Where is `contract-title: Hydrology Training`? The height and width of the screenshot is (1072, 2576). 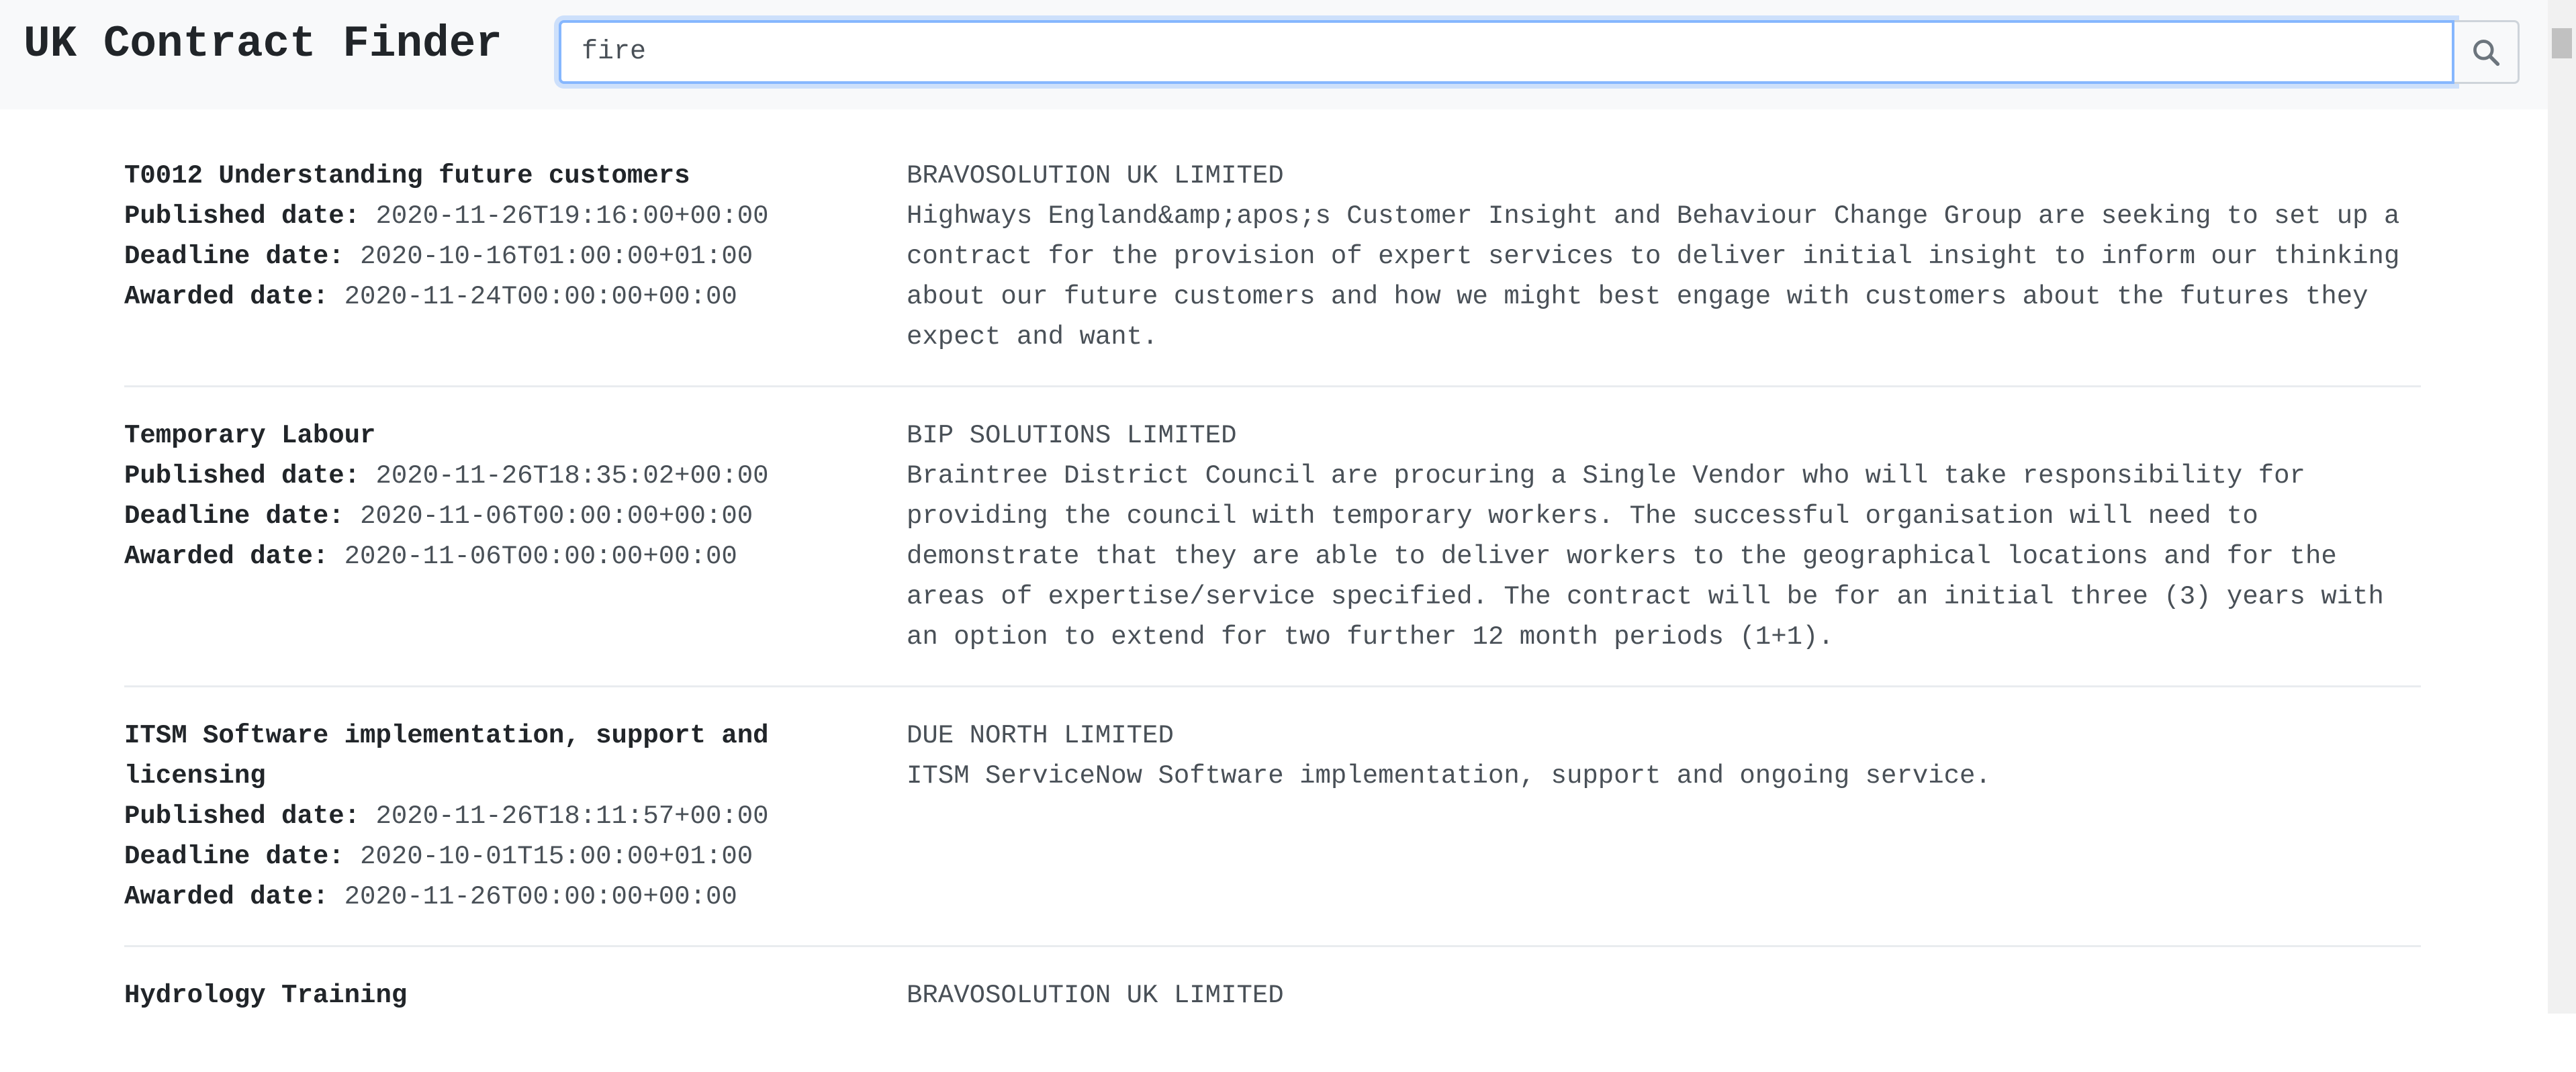
contract-title: Hydrology Training is located at coordinates (515, 996).